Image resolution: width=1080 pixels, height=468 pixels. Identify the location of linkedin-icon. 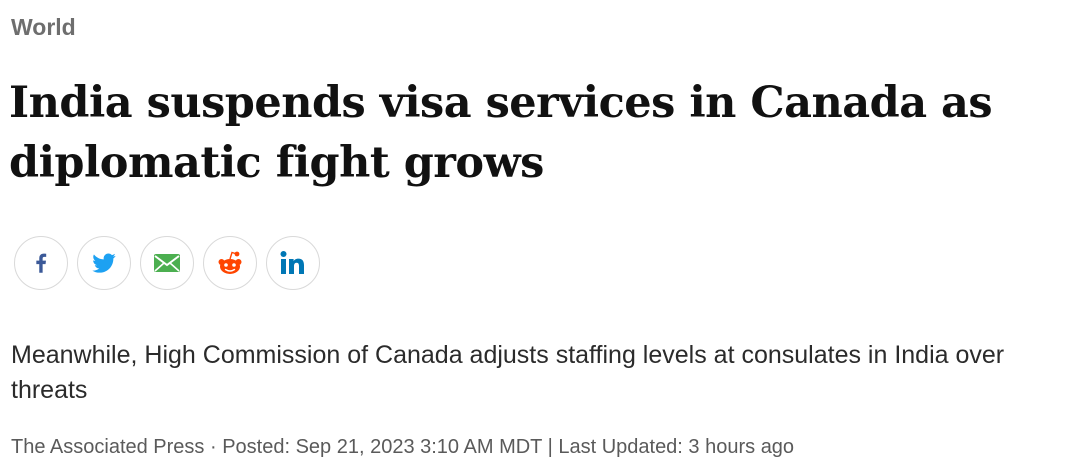
(293, 263).